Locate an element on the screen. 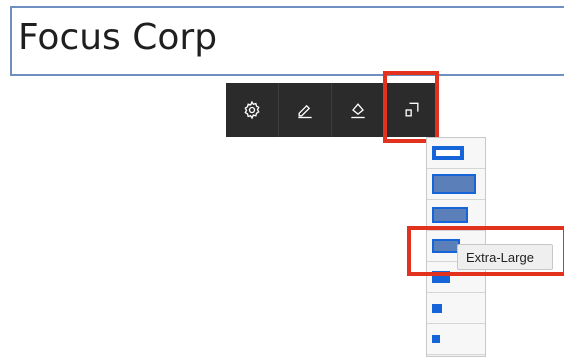 The image size is (564, 357). edit-button is located at coordinates (305, 110).